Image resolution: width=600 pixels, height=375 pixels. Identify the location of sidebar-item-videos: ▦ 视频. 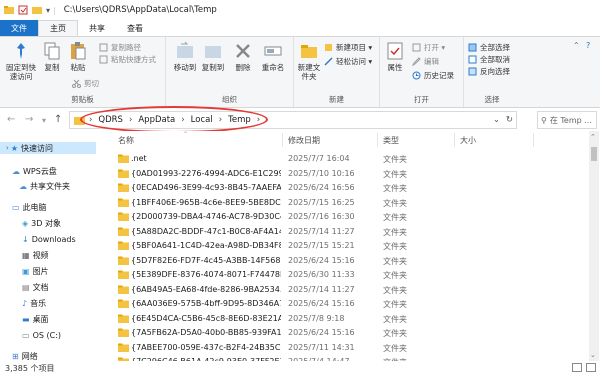
(24, 255).